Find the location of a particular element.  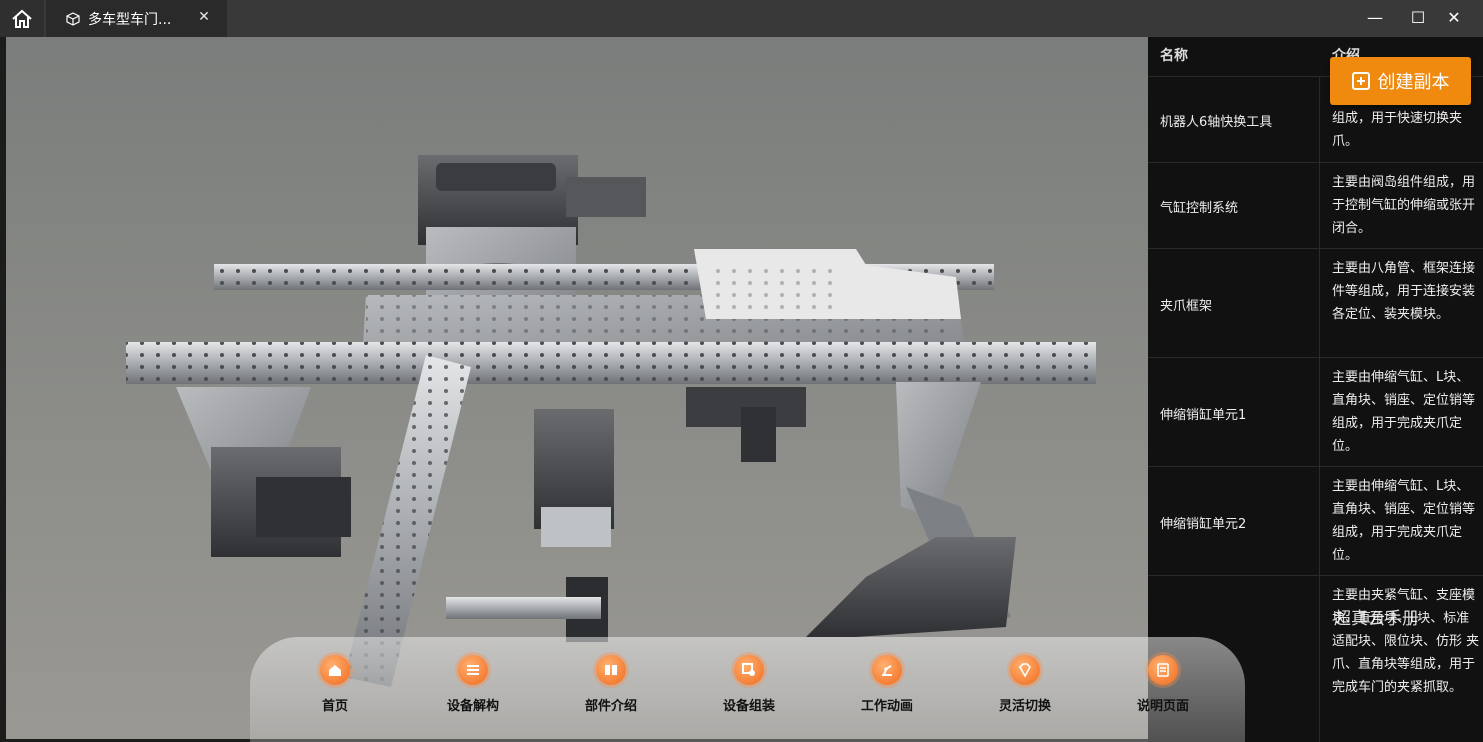

nav-work-animation: 工作动画 is located at coordinates (887, 684).